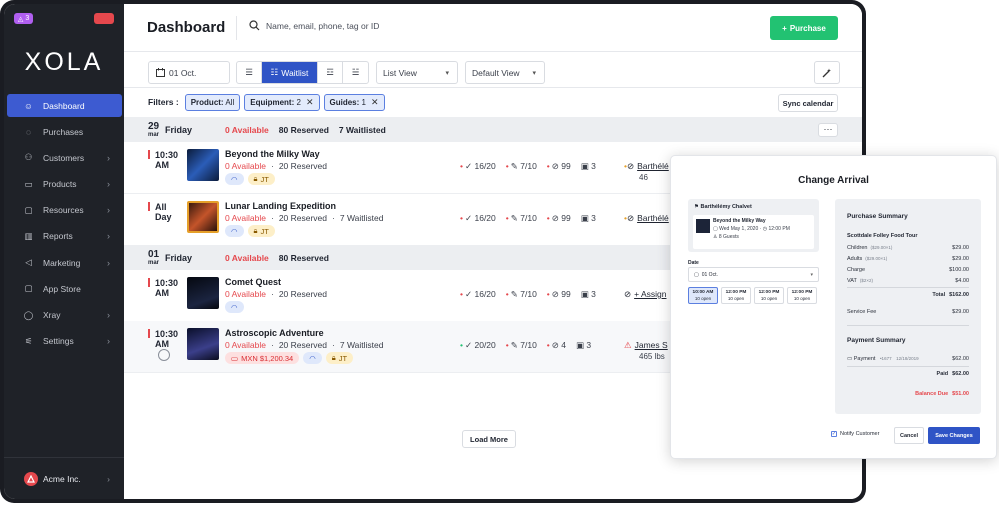 The image size is (999, 505). What do you see at coordinates (322, 26) in the screenshot?
I see `search-input: Name, email, phone, tag or ID` at bounding box center [322, 26].